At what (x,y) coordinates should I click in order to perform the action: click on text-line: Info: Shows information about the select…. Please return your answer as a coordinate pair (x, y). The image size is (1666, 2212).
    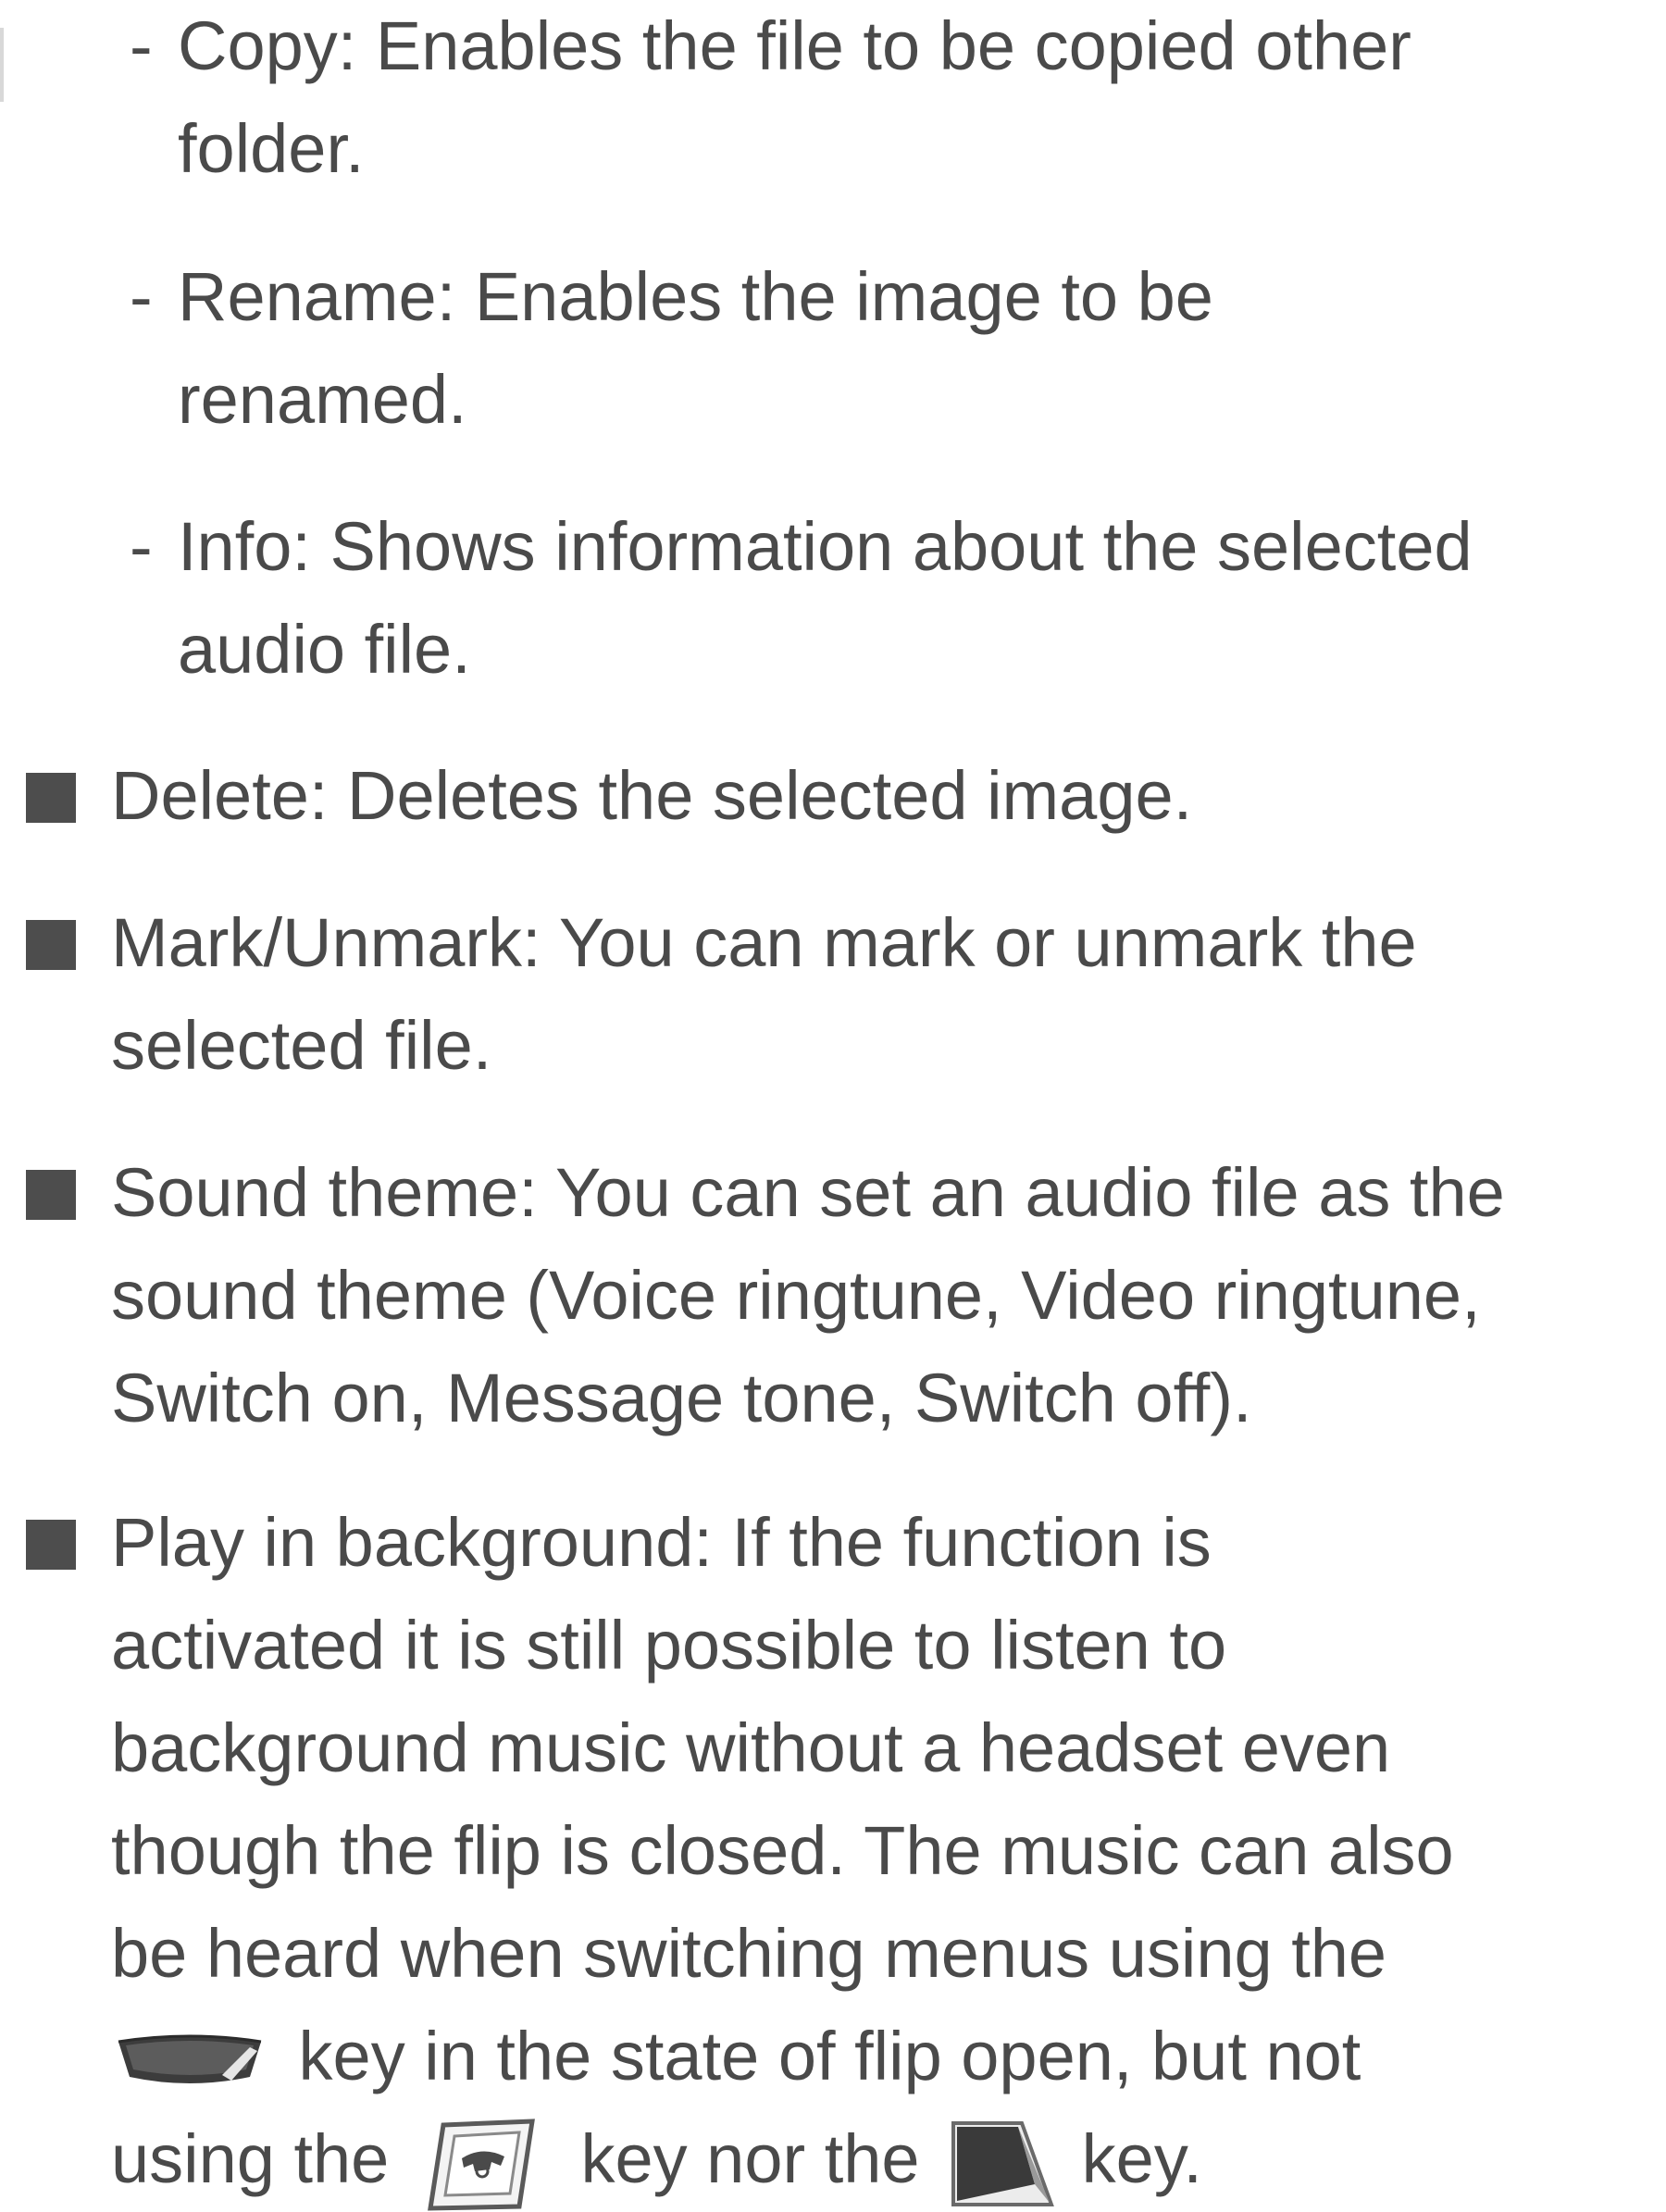
    Looking at the image, I should click on (825, 546).